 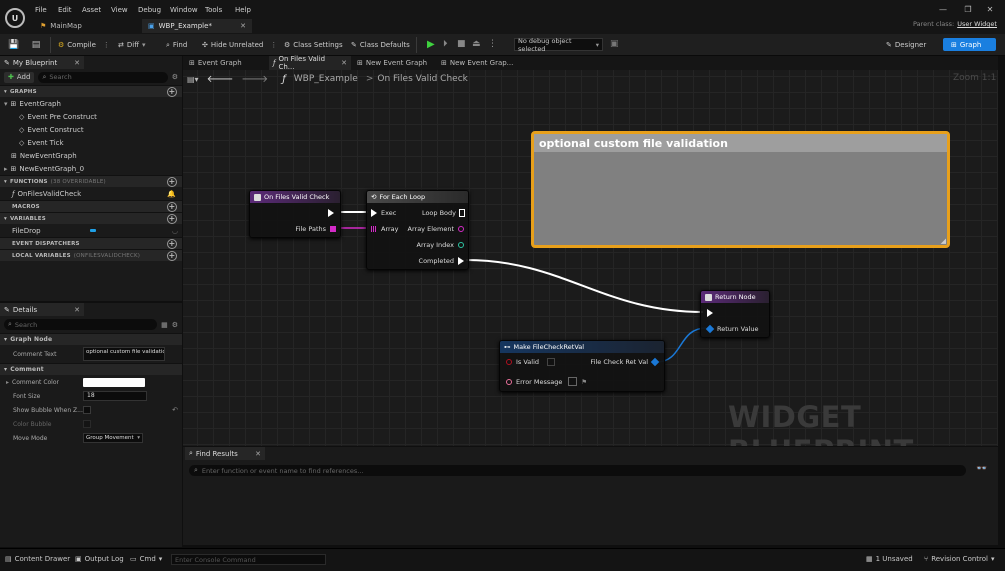 I want to click on resize-handle-icon: ◢, so click(x=943, y=241).